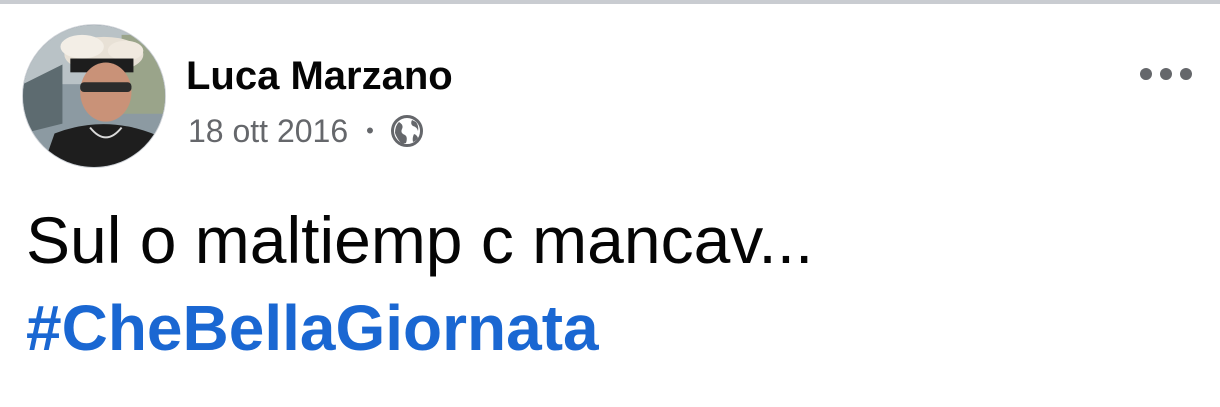 Image resolution: width=1220 pixels, height=407 pixels. What do you see at coordinates (319, 76) in the screenshot?
I see `author-name: Luca Marzano` at bounding box center [319, 76].